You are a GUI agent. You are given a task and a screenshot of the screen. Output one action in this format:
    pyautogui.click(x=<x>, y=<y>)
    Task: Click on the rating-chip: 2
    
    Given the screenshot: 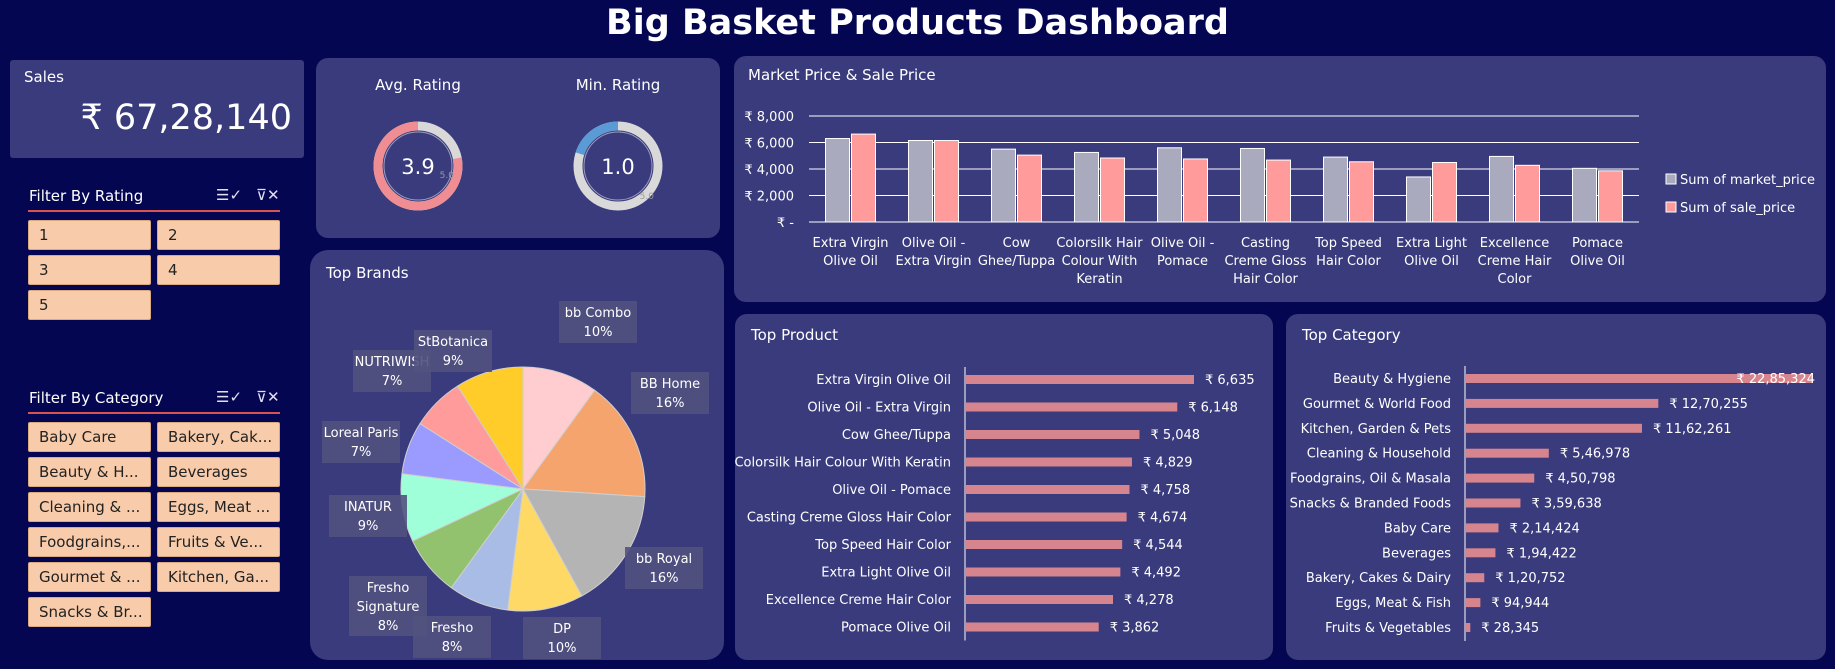 What is the action you would take?
    pyautogui.click(x=218, y=235)
    